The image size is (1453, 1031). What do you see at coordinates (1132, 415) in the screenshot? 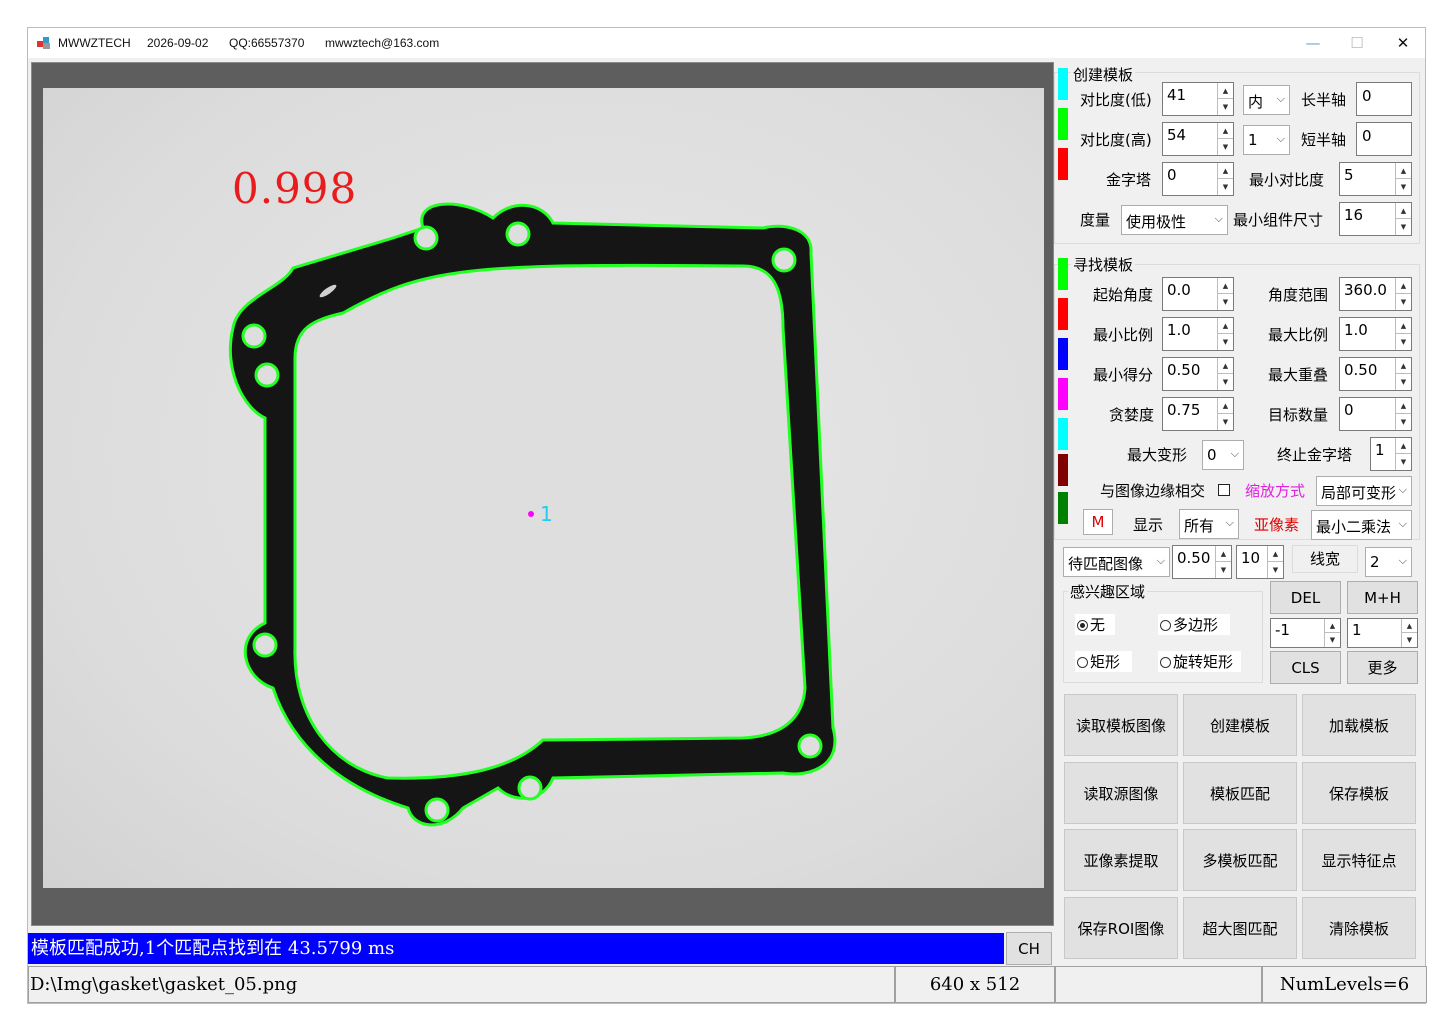
I see `greediness-label: 贪婪度` at bounding box center [1132, 415].